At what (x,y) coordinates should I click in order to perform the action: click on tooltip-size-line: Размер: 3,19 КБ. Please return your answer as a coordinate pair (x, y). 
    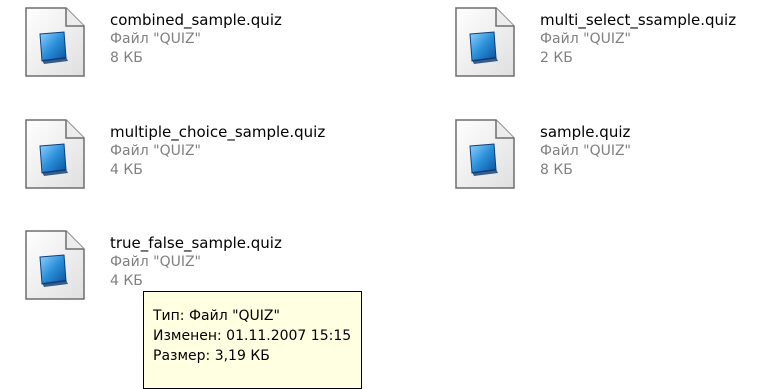
    Looking at the image, I should click on (211, 356).